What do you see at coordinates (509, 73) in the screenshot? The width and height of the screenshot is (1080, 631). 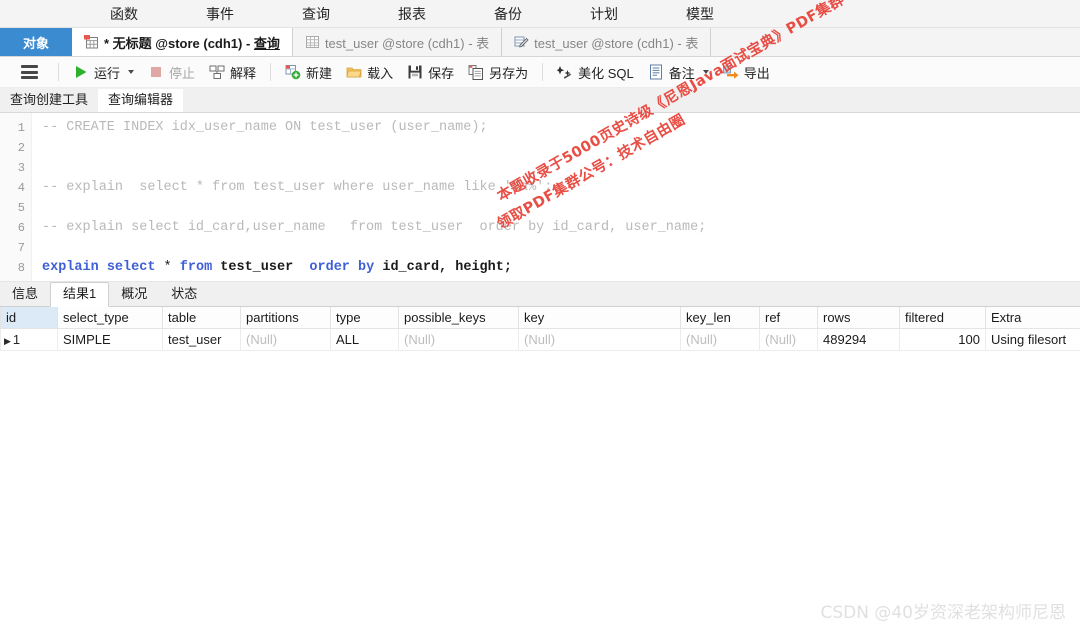 I see `save-as-button-label: 另存为` at bounding box center [509, 73].